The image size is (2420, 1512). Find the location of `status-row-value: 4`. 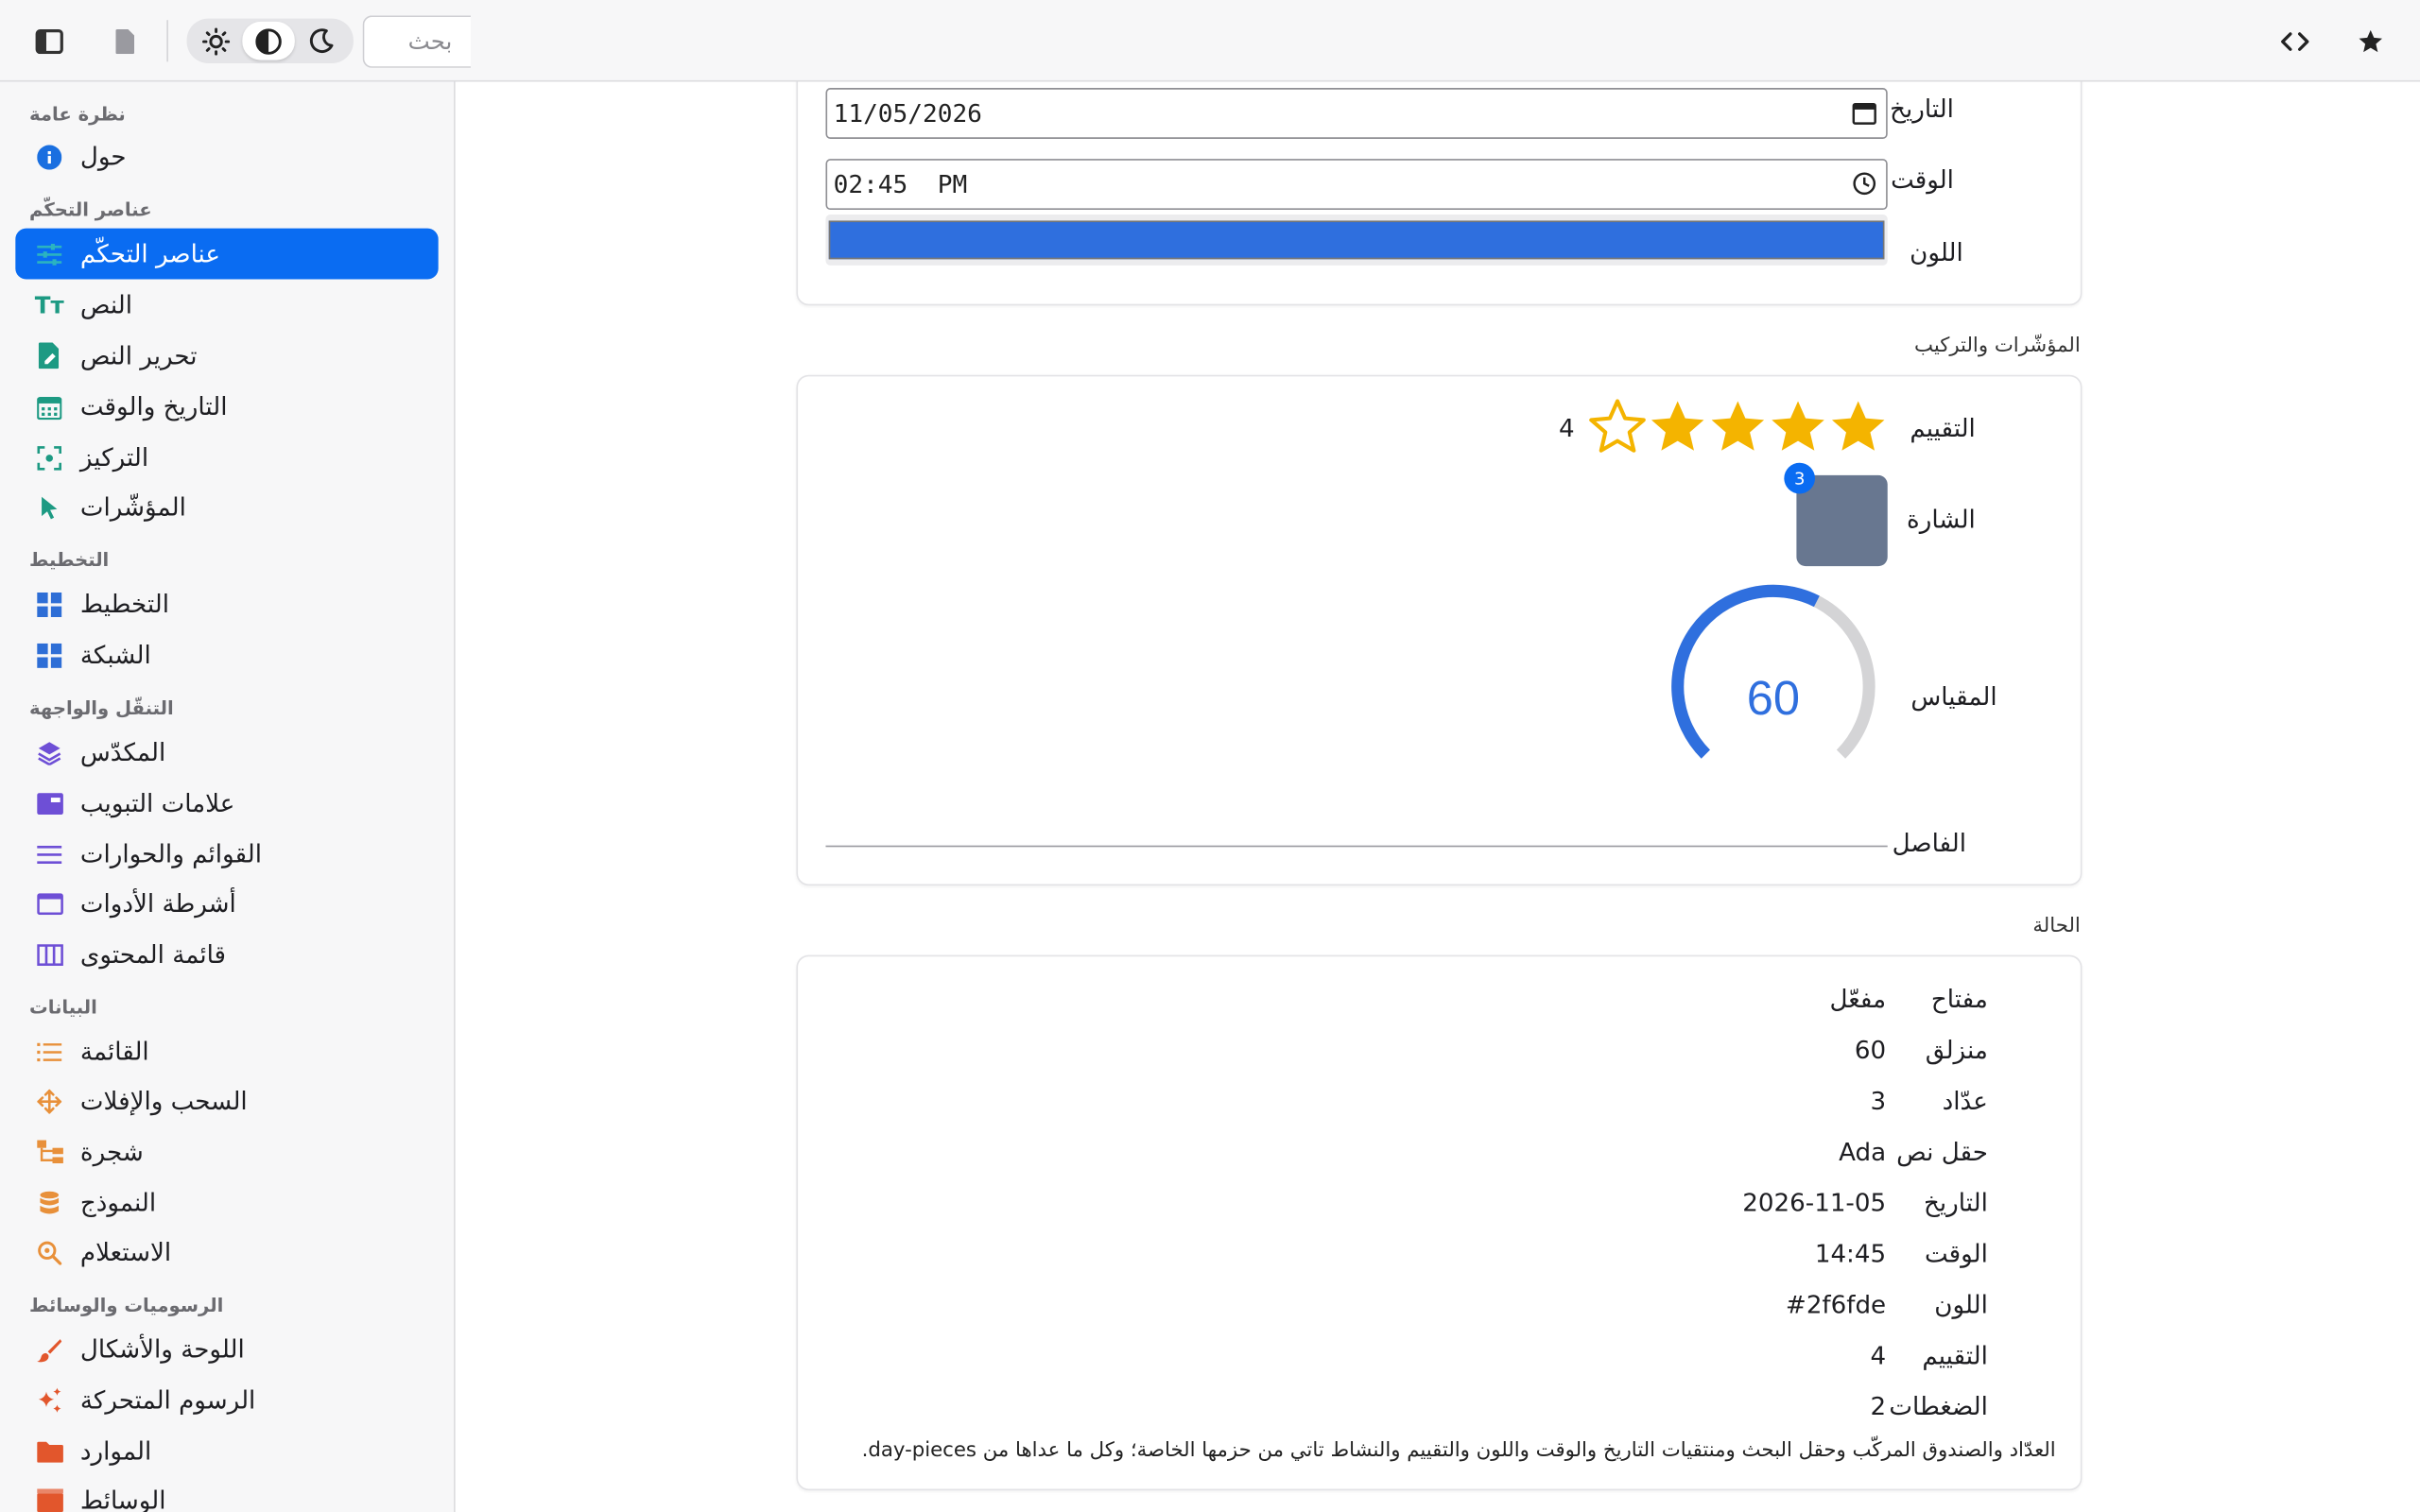

status-row-value: 4 is located at coordinates (1879, 1355).